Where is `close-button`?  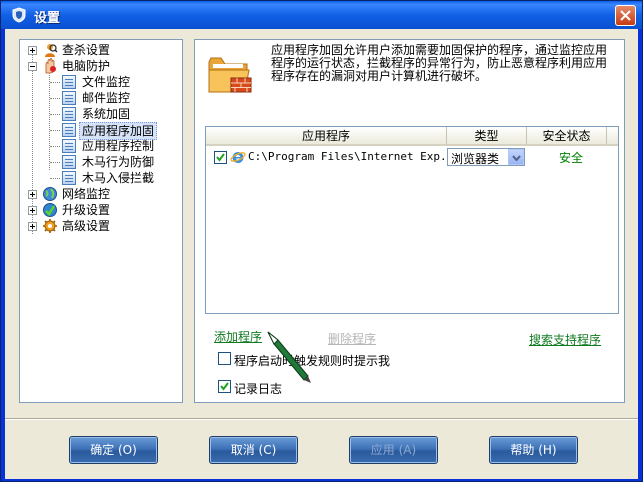
close-button is located at coordinates (625, 15).